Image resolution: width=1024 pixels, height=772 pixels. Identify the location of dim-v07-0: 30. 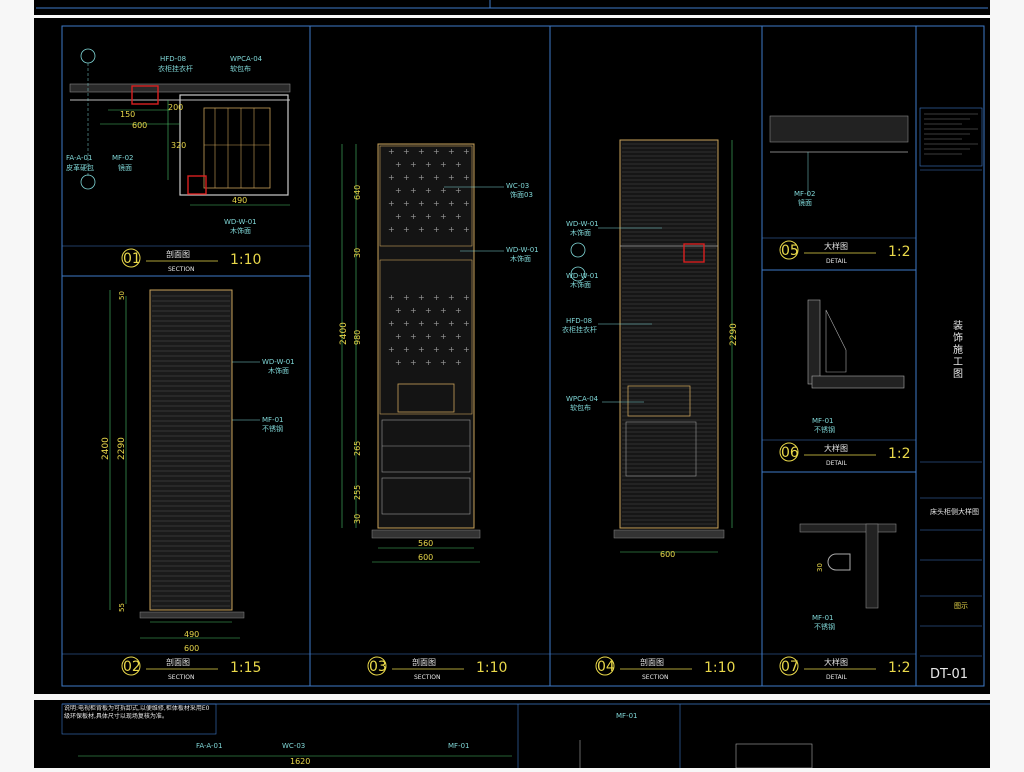
(820, 567).